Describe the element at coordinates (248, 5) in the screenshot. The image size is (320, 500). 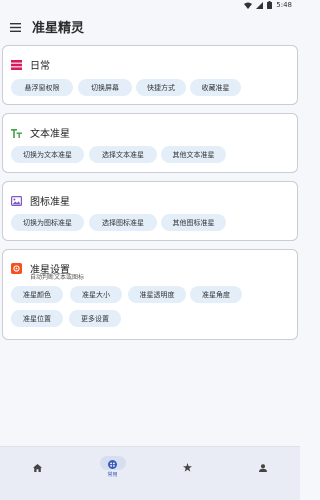
I see `wifi-icon` at that location.